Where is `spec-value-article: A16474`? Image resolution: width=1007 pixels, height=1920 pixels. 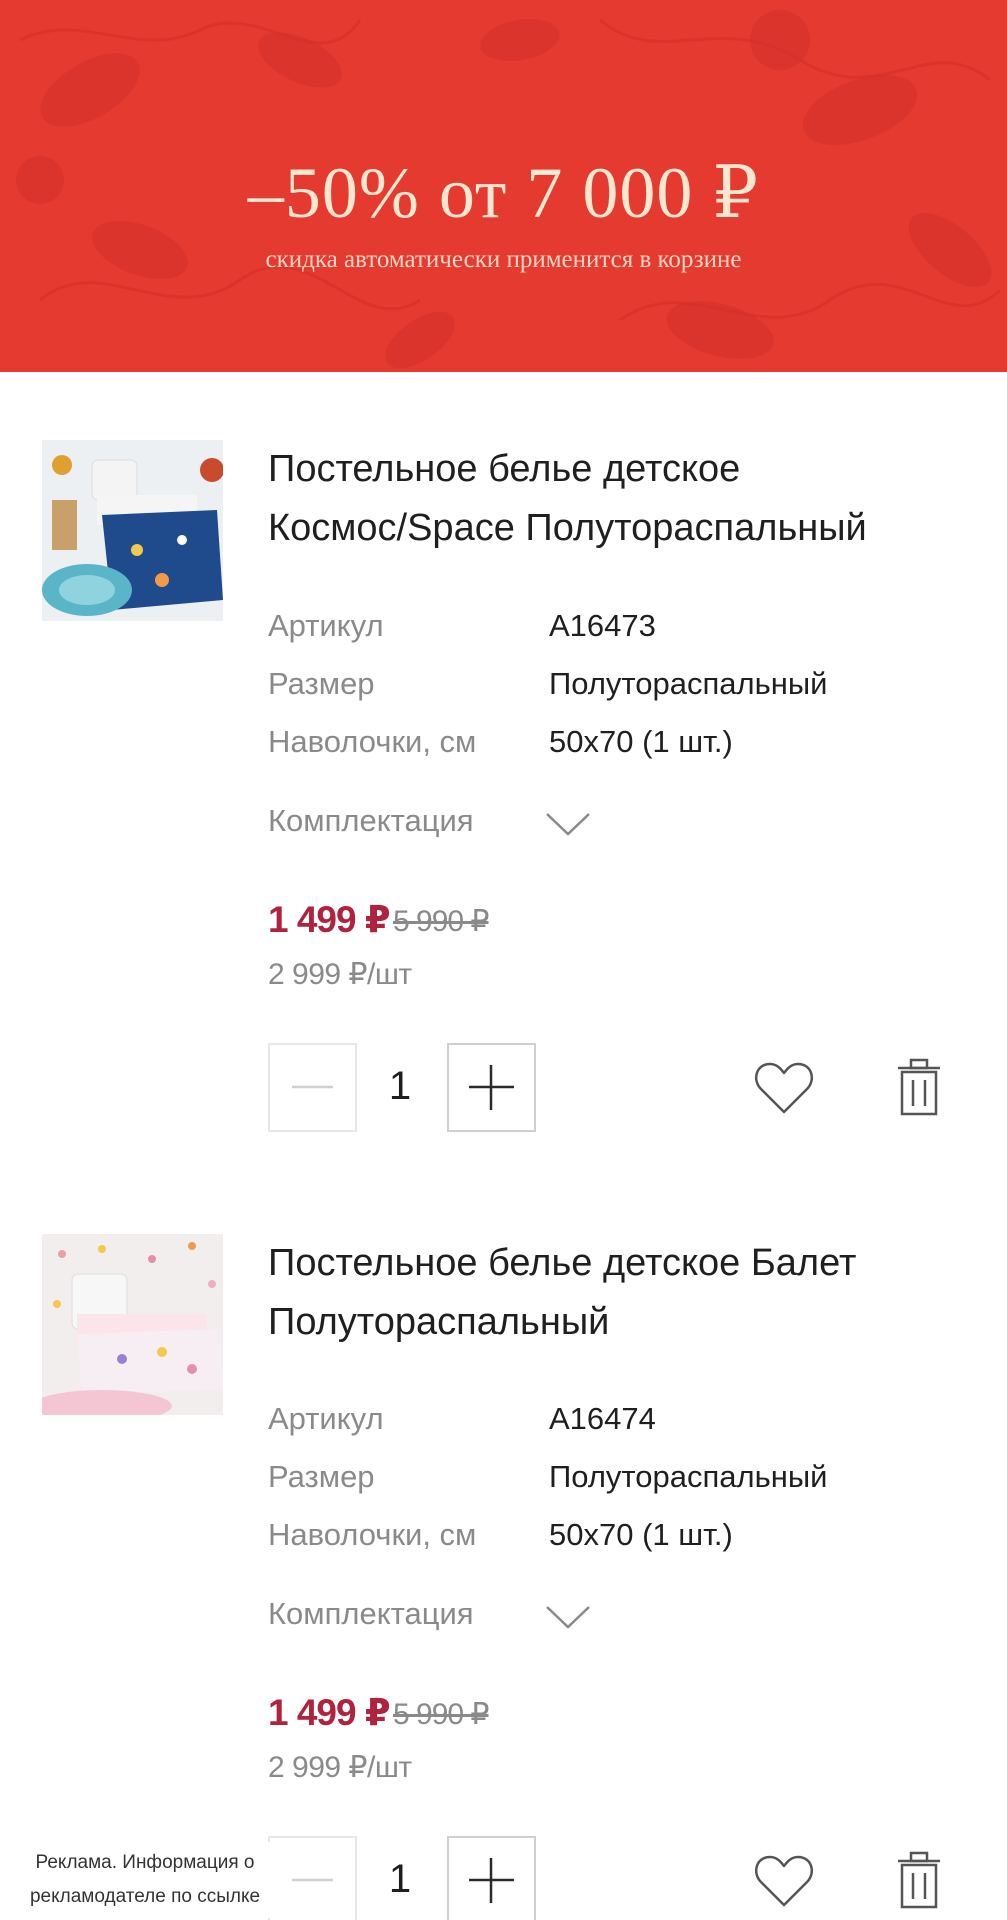 spec-value-article: A16474 is located at coordinates (602, 1418).